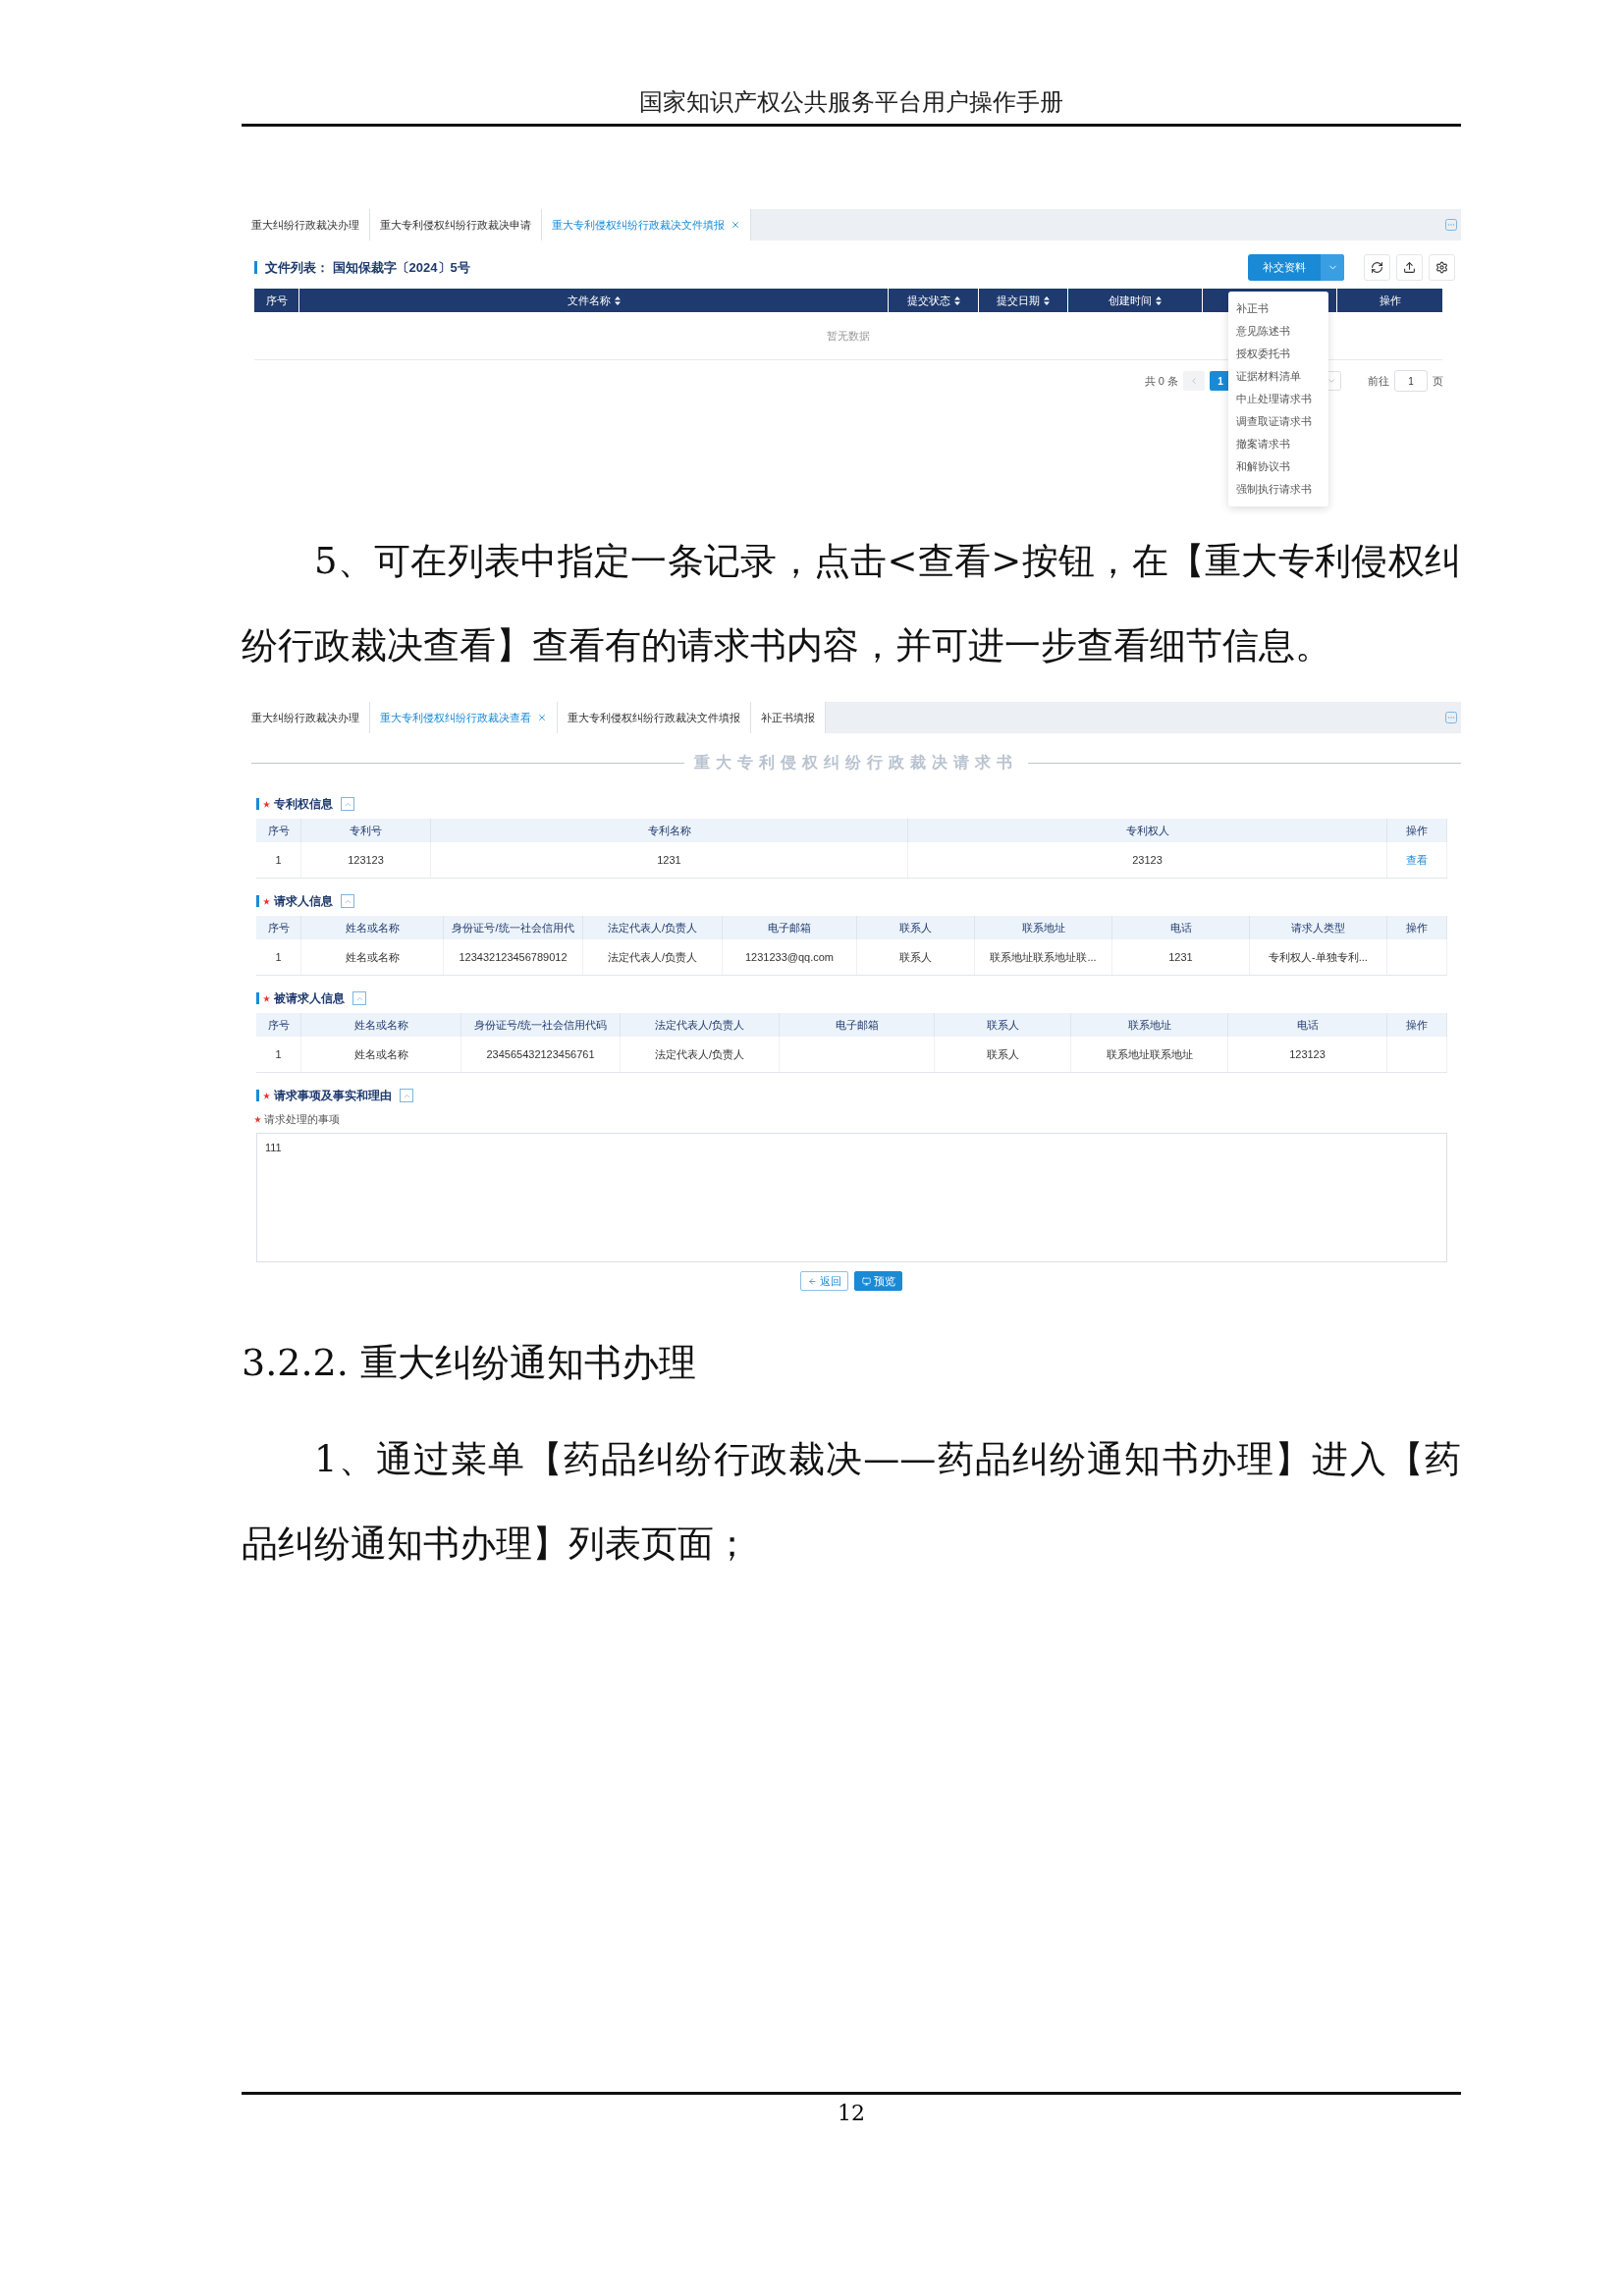 The height and width of the screenshot is (2296, 1624). What do you see at coordinates (540, 1054) in the screenshot?
I see `table-cell: 234565432123456761` at bounding box center [540, 1054].